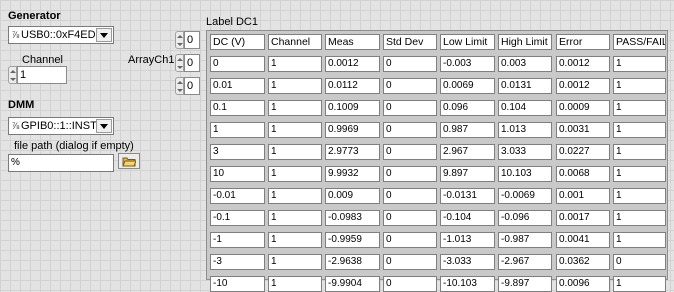 This screenshot has height=292, width=674. What do you see at coordinates (237, 86) in the screenshot?
I see `table-cell: 0.01` at bounding box center [237, 86].